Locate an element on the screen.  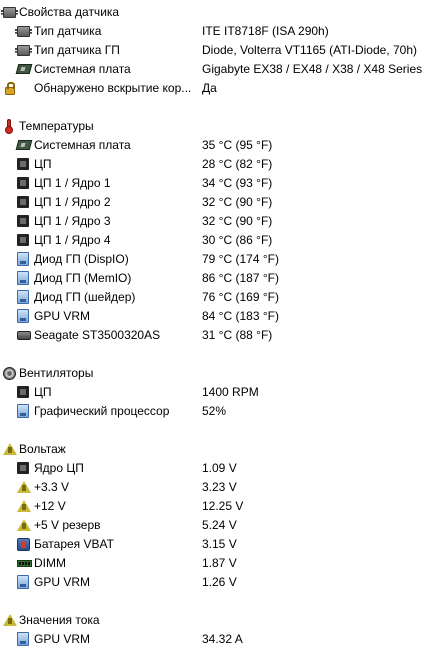
sensor-value: 52% is located at coordinates (214, 411).